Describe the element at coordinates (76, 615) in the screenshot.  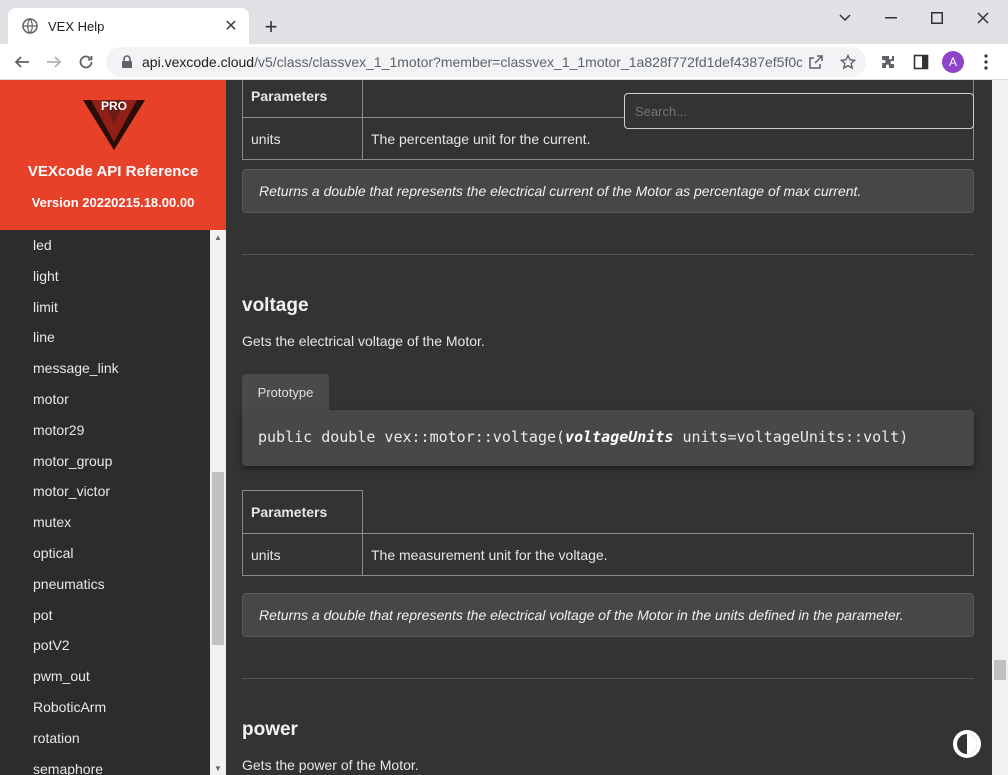
I see `sidebar-item: pot` at that location.